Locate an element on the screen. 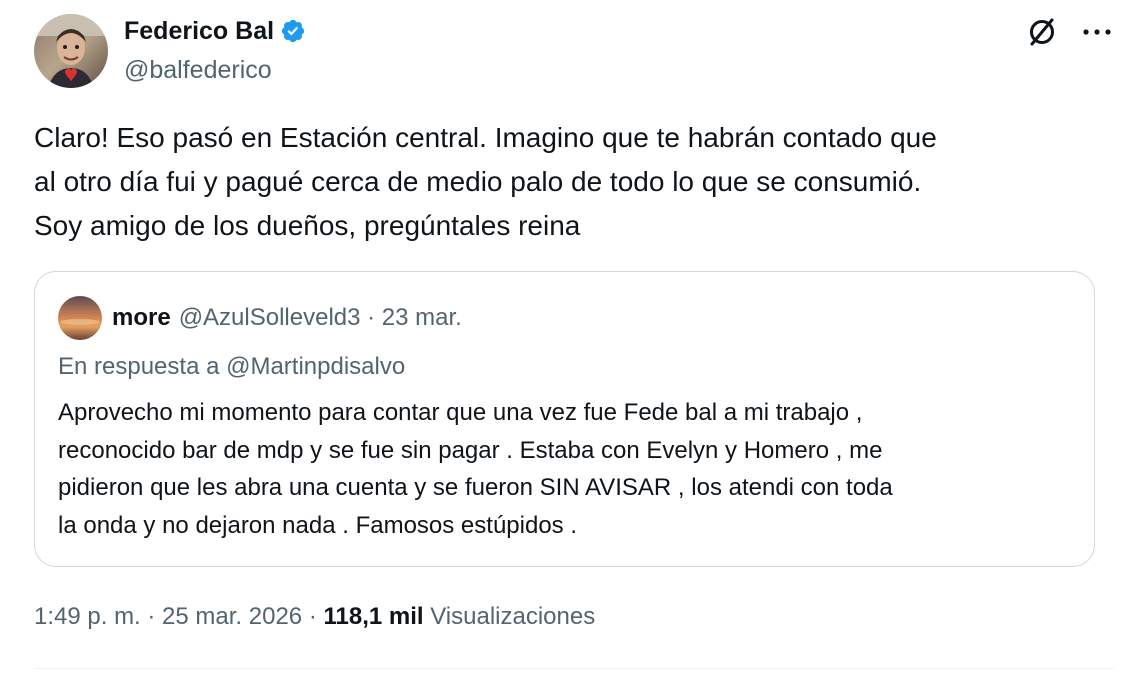 Image resolution: width=1148 pixels, height=675 pixels. divider is located at coordinates (574, 668).